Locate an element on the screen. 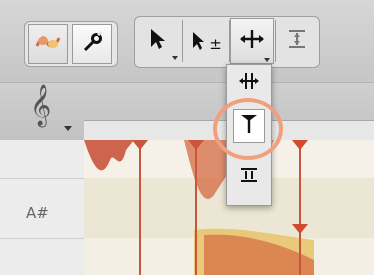 The width and height of the screenshot is (374, 275). pointer-tool-caret-icon is located at coordinates (175, 58).